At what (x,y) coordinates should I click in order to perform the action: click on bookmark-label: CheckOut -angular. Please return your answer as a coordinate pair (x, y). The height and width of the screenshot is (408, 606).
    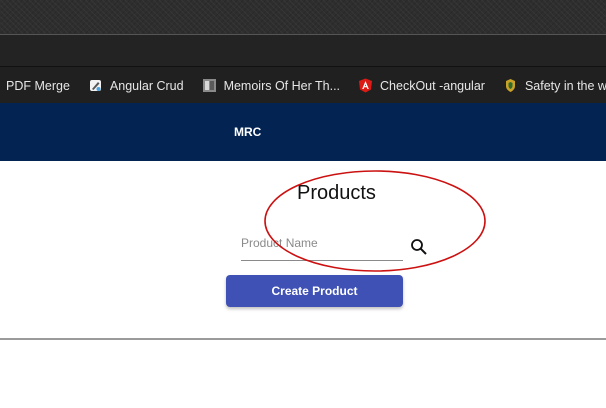
    Looking at the image, I should click on (432, 85).